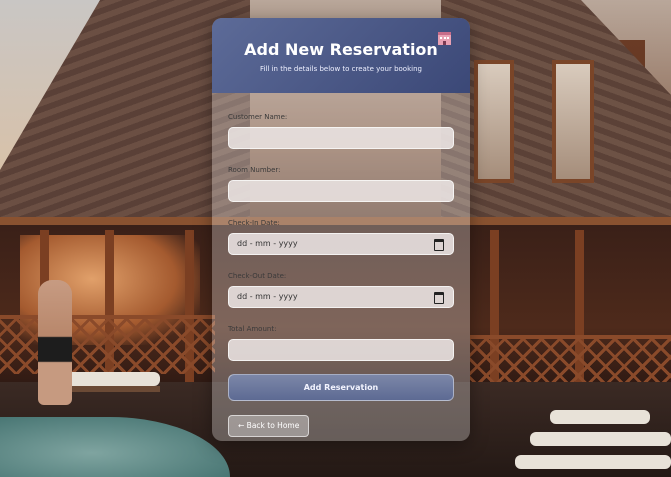  I want to click on total-amount-label: Total Amount:, so click(252, 329).